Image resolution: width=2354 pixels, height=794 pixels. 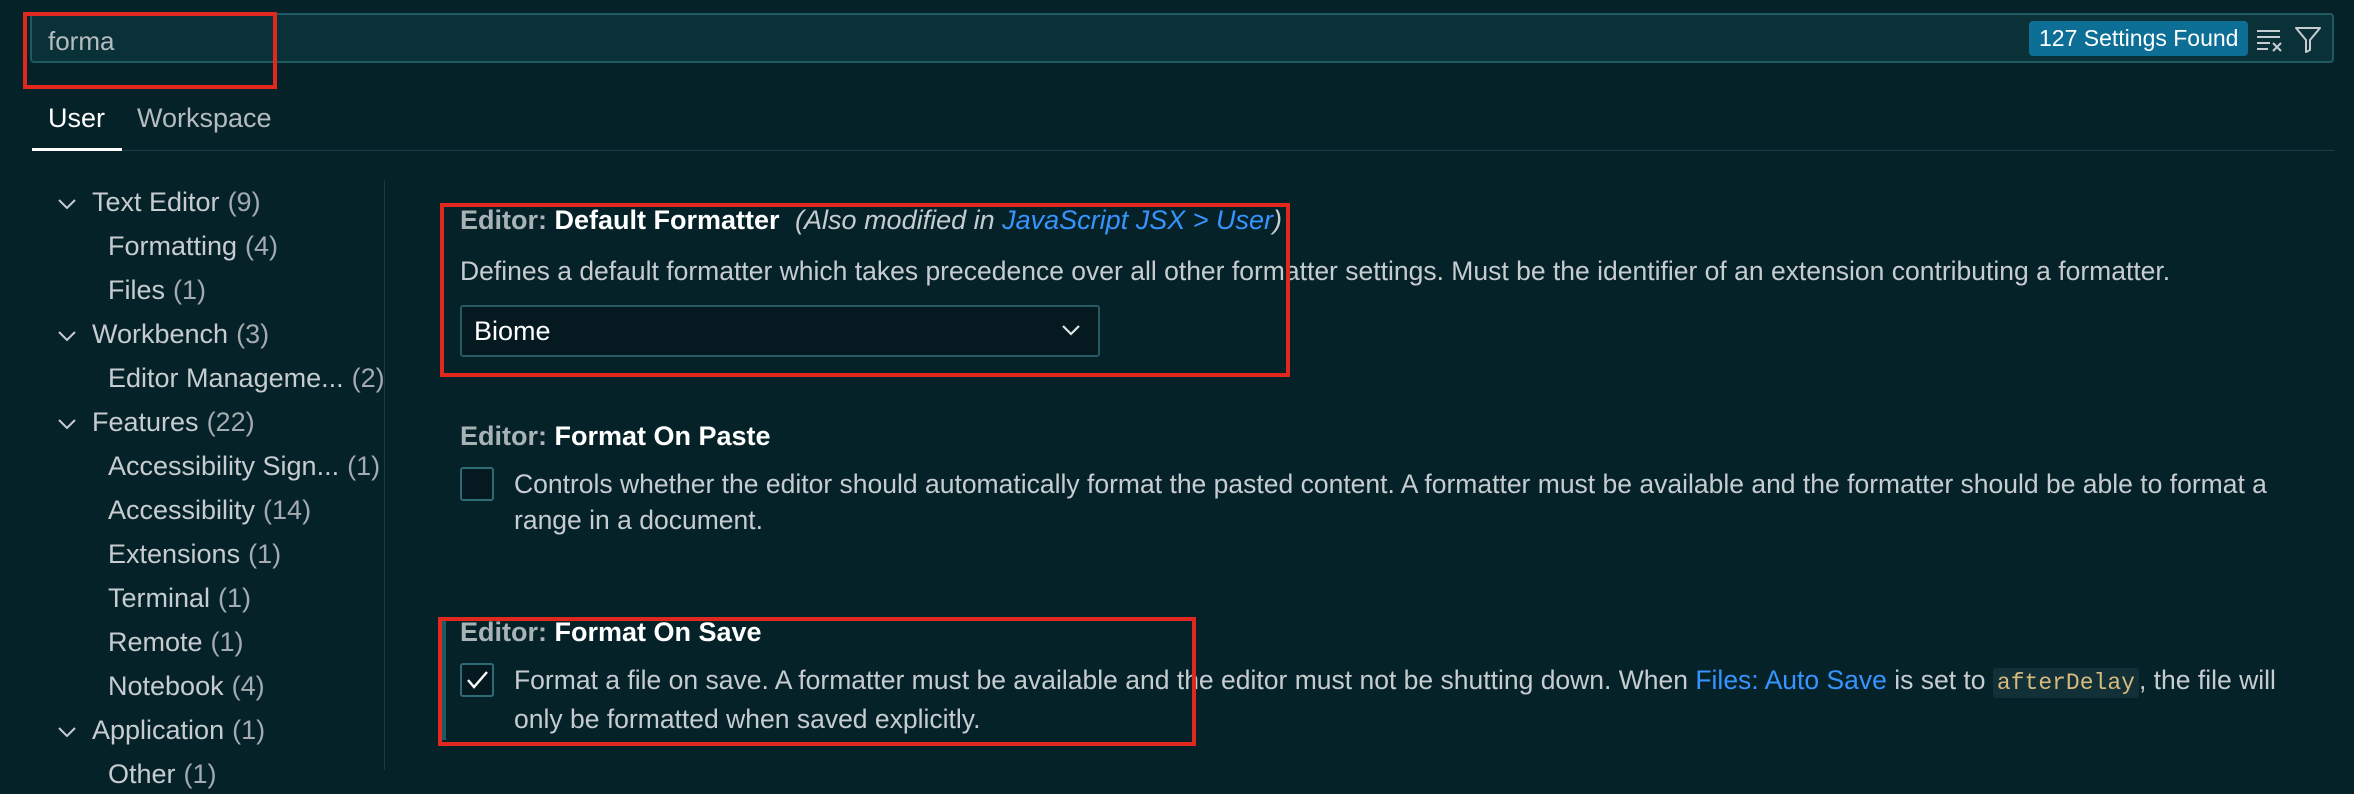 I want to click on toc-item-count: (14), so click(x=287, y=510).